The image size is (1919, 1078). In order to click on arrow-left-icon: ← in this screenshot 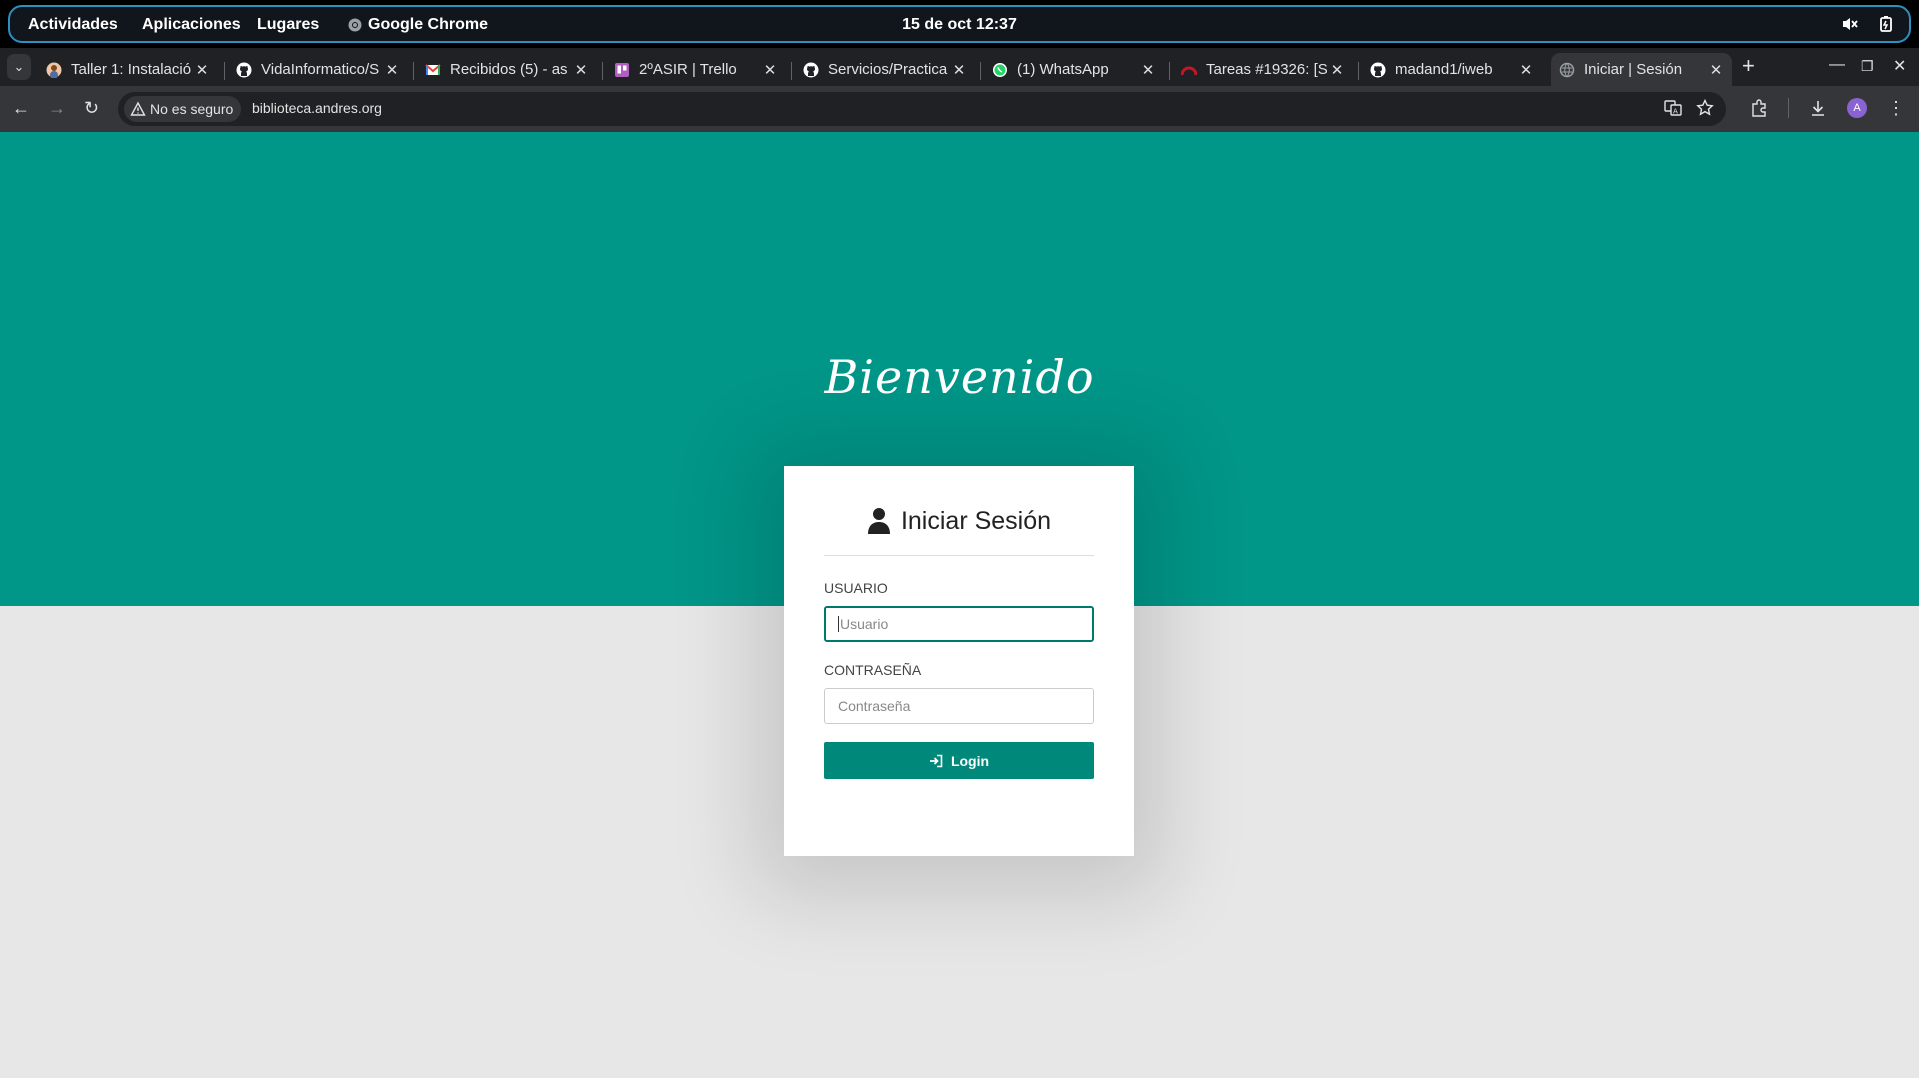, I will do `click(21, 108)`.